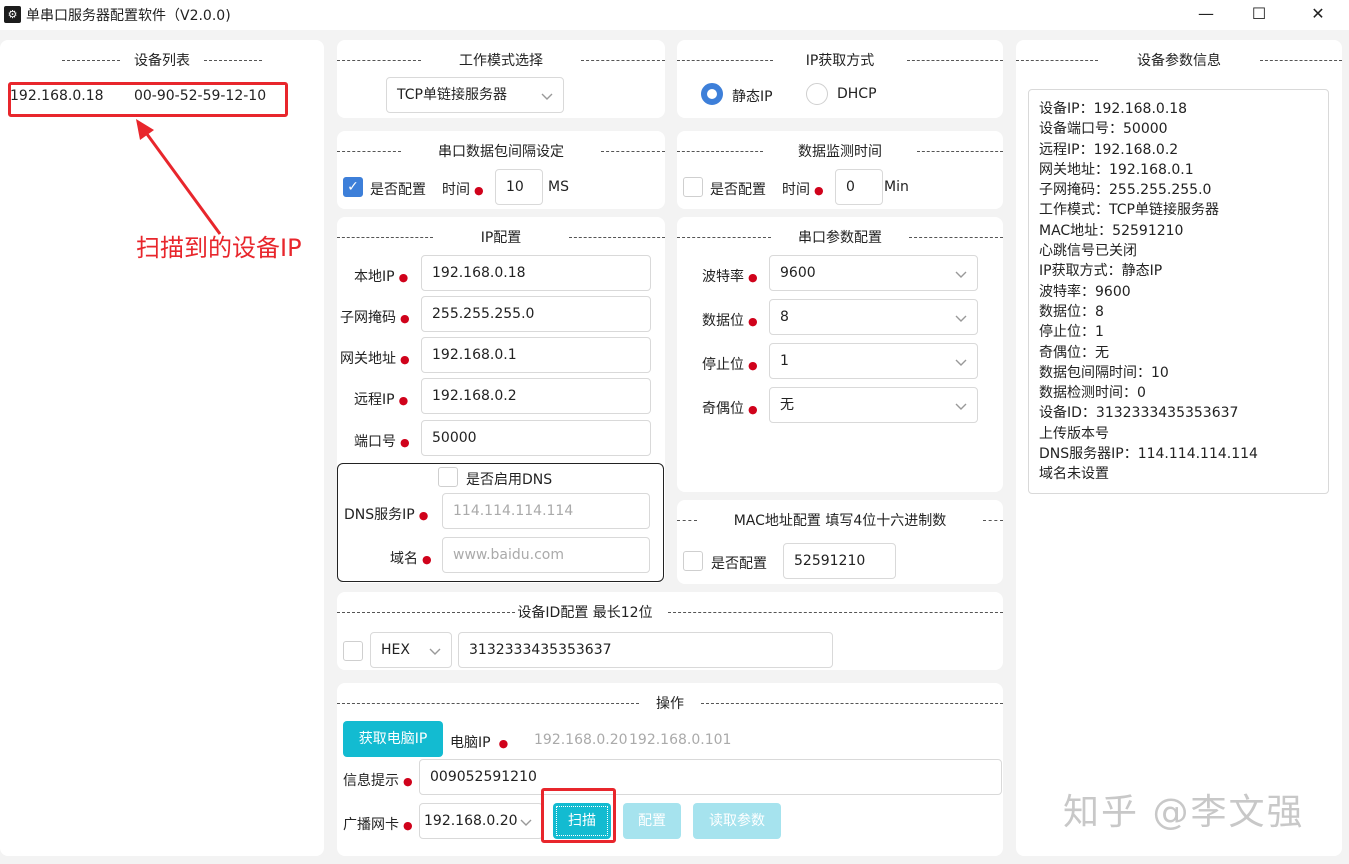  What do you see at coordinates (1111, 230) in the screenshot?
I see `device-param-line: MAC地址：52591210` at bounding box center [1111, 230].